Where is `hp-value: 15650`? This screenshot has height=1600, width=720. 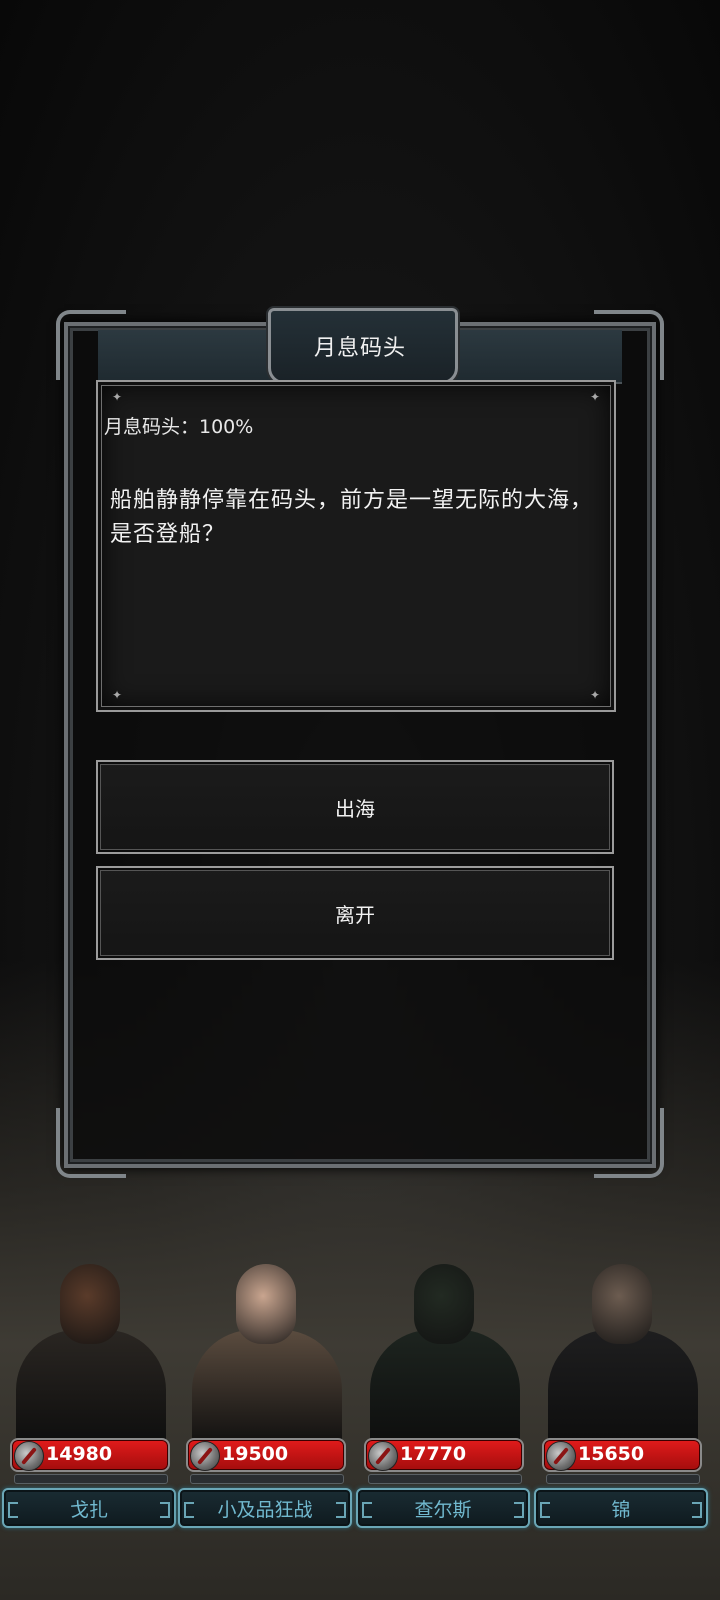
hp-value: 15650 is located at coordinates (611, 1454).